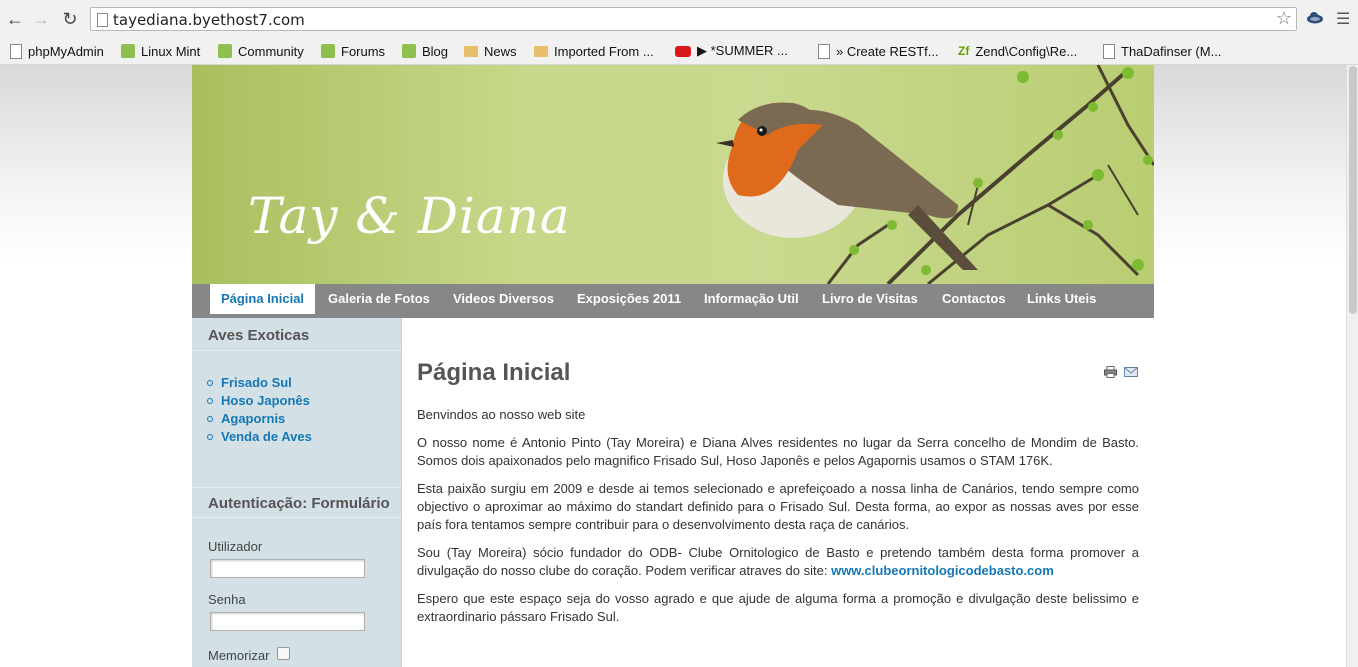 This screenshot has width=1358, height=667. What do you see at coordinates (974, 299) in the screenshot?
I see `nav-contactos: Contactos` at bounding box center [974, 299].